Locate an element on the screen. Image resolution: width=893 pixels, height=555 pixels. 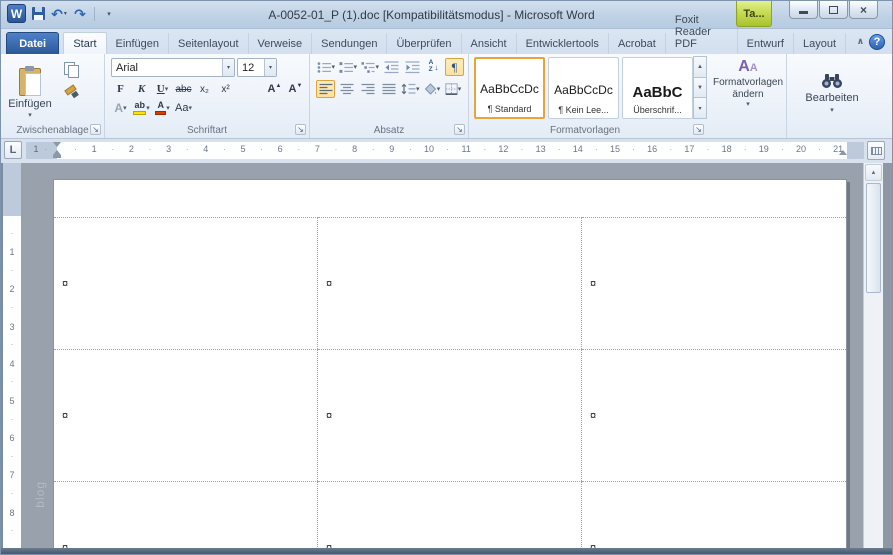
table-cell-r3c2: ¤ is located at coordinates (450, 514).